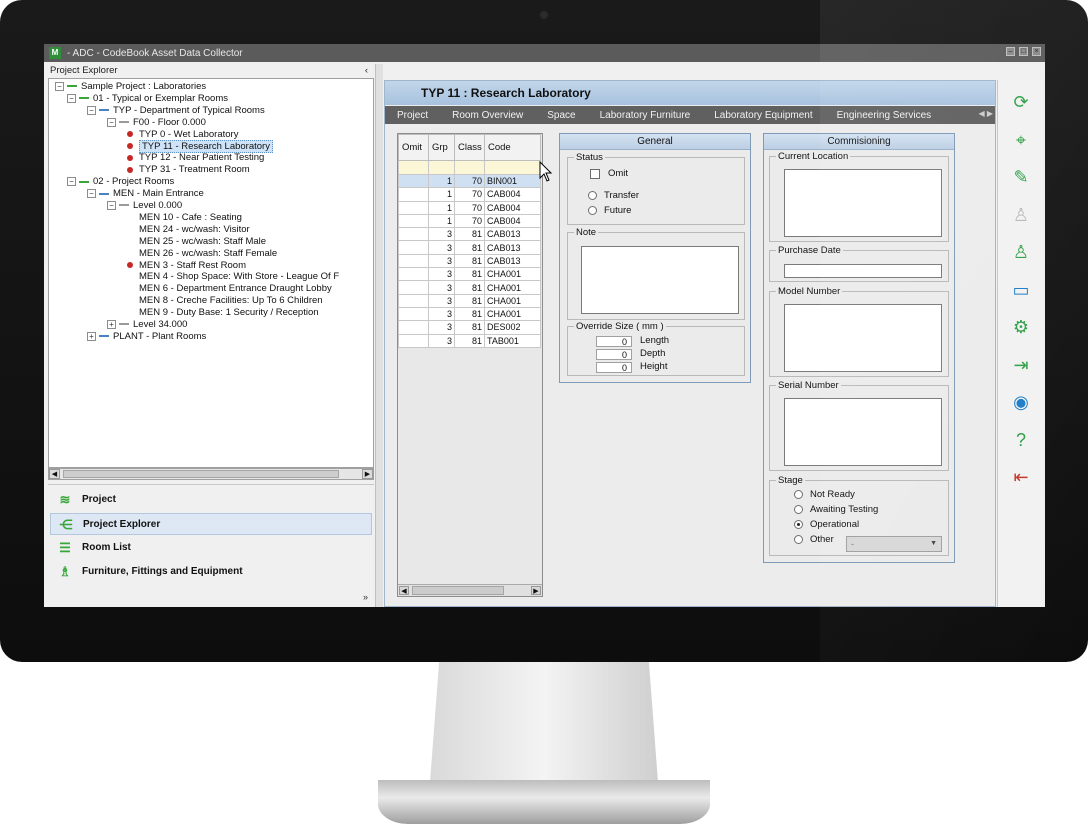 This screenshot has height=829, width=1088. I want to click on omit-checkbox, so click(595, 174).